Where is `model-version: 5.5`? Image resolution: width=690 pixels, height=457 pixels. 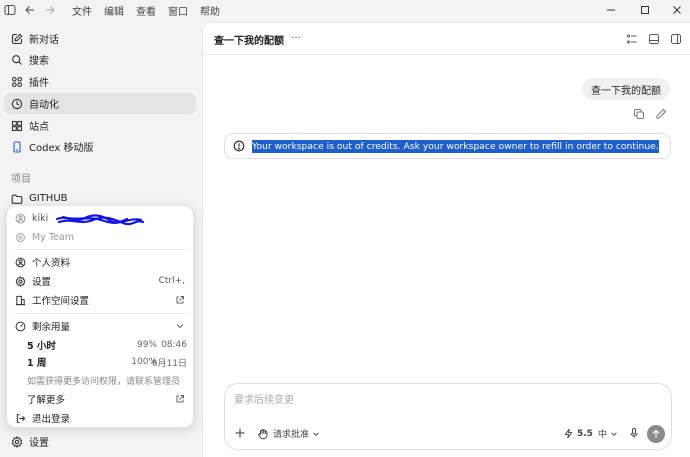 model-version: 5.5 is located at coordinates (585, 433).